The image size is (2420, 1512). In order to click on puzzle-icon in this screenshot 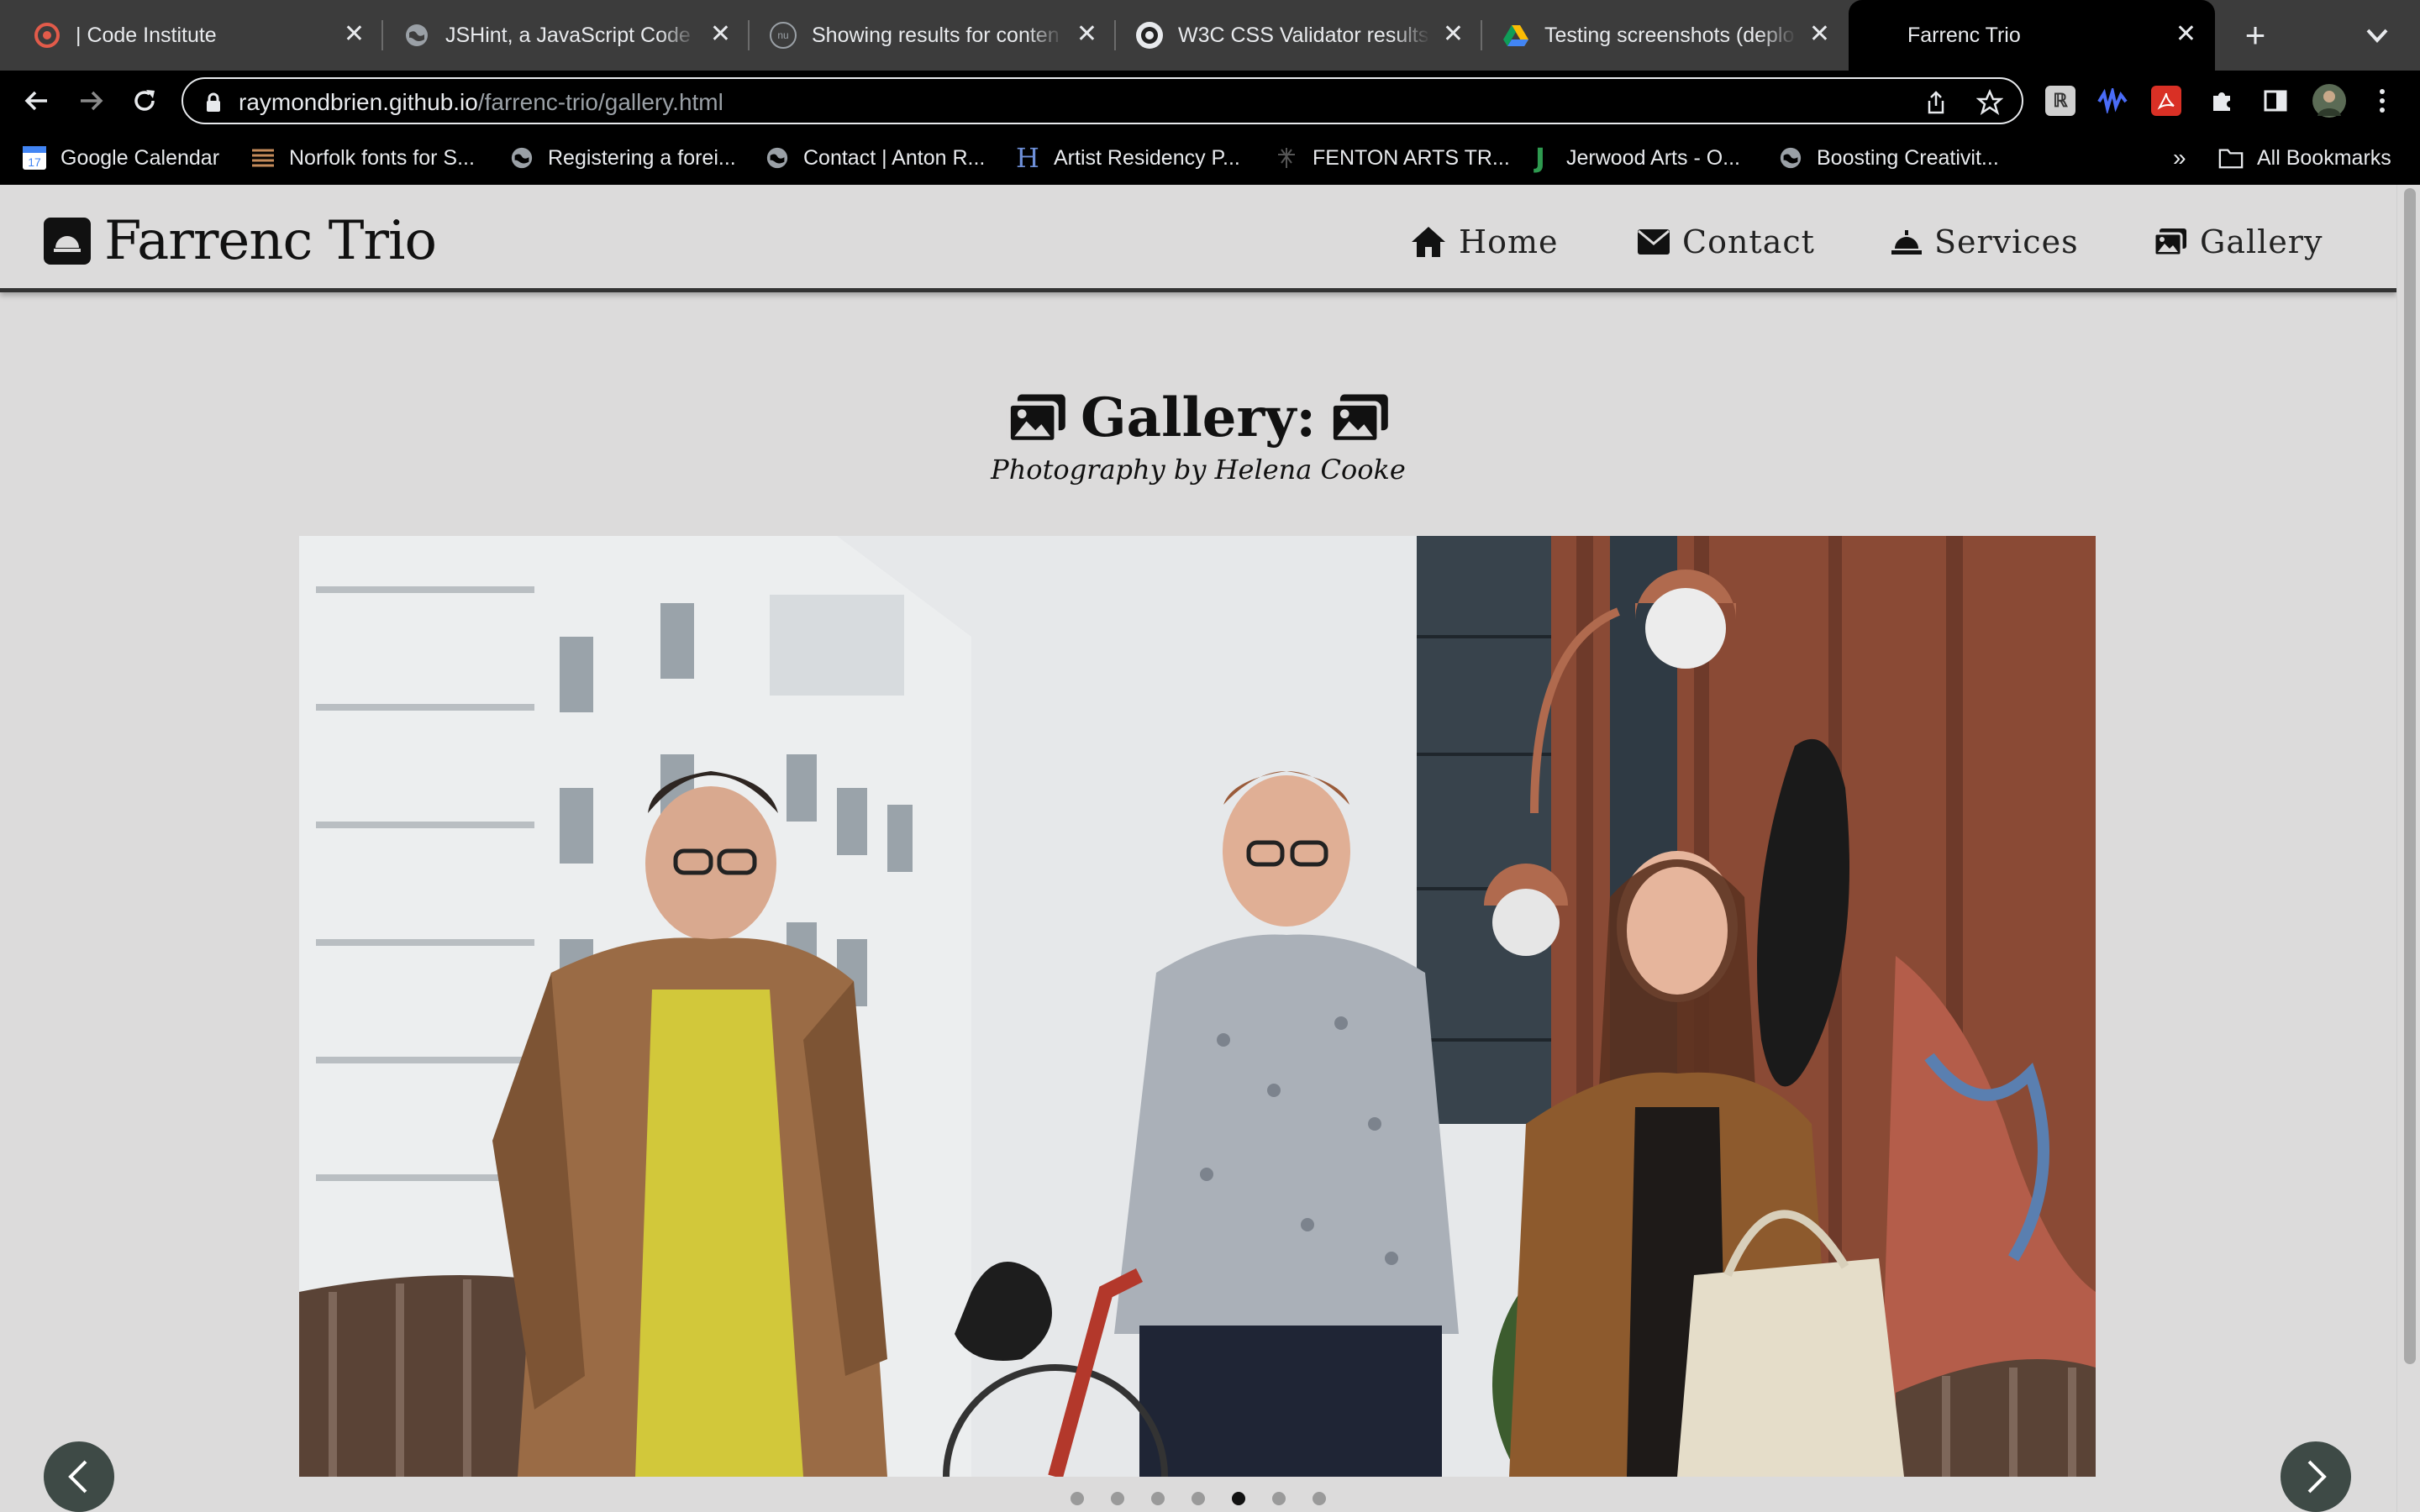, I will do `click(2222, 101)`.